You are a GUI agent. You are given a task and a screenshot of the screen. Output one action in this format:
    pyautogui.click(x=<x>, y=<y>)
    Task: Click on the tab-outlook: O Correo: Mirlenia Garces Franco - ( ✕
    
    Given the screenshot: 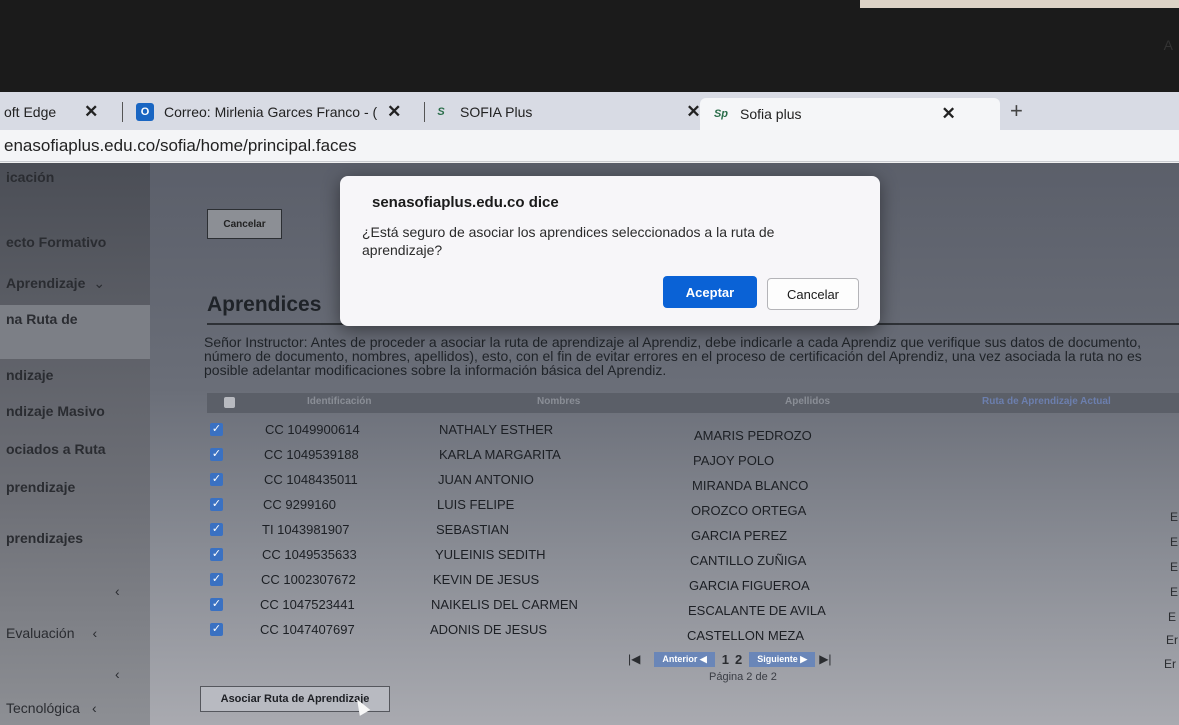 What is the action you would take?
    pyautogui.click(x=268, y=112)
    